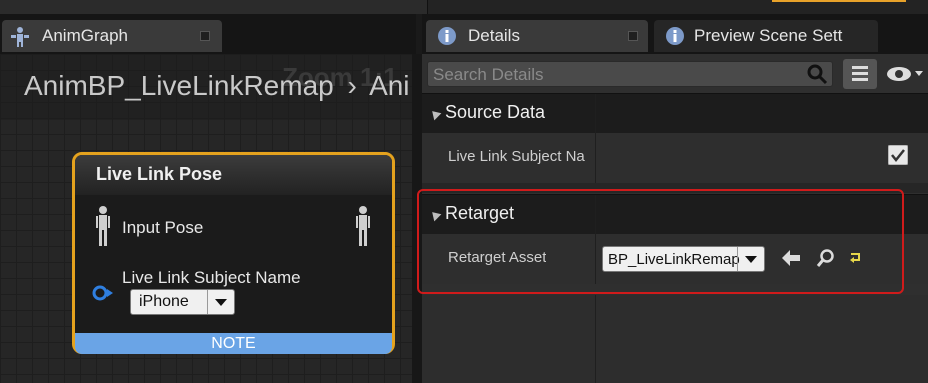  What do you see at coordinates (233, 175) in the screenshot?
I see `node-header: Live Link Pose` at bounding box center [233, 175].